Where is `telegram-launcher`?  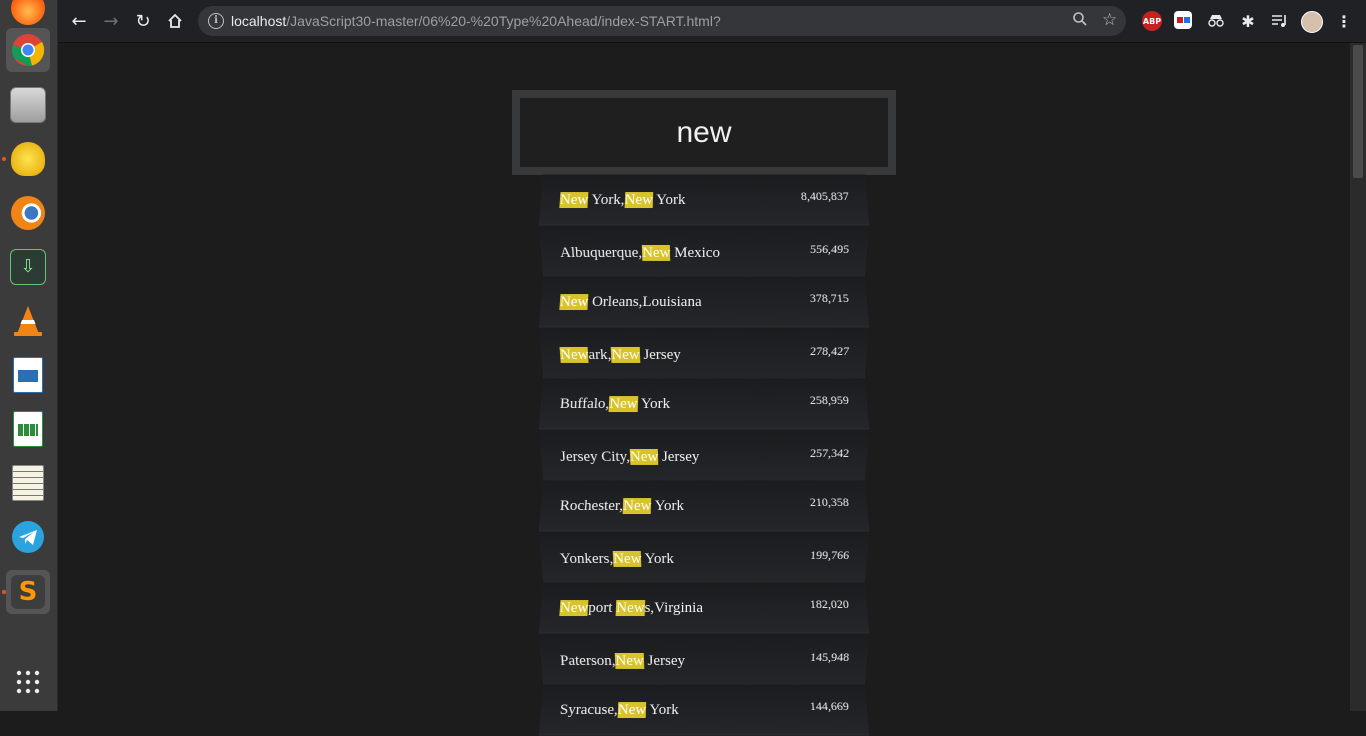
telegram-launcher is located at coordinates (28, 537).